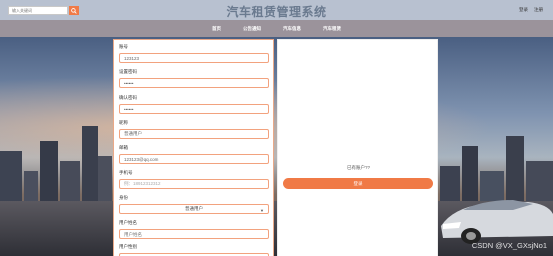 The image size is (553, 256). What do you see at coordinates (128, 246) in the screenshot?
I see `gender-label: 用户性别` at bounding box center [128, 246].